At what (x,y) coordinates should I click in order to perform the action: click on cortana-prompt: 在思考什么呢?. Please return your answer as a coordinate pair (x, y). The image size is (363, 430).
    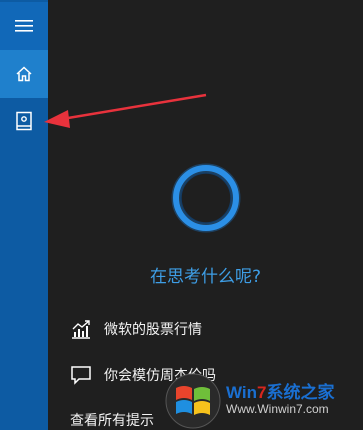
    Looking at the image, I should click on (205, 277).